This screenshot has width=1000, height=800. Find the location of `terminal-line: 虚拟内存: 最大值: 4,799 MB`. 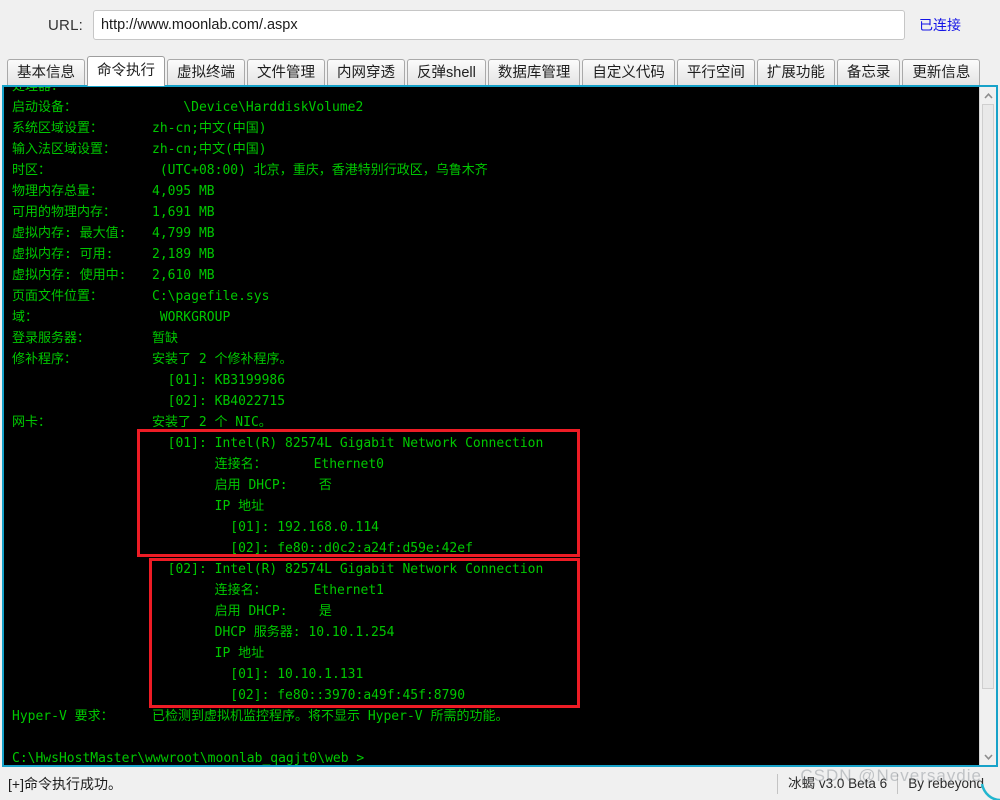

terminal-line: 虚拟内存: 最大值: 4,799 MB is located at coordinates (485, 233).